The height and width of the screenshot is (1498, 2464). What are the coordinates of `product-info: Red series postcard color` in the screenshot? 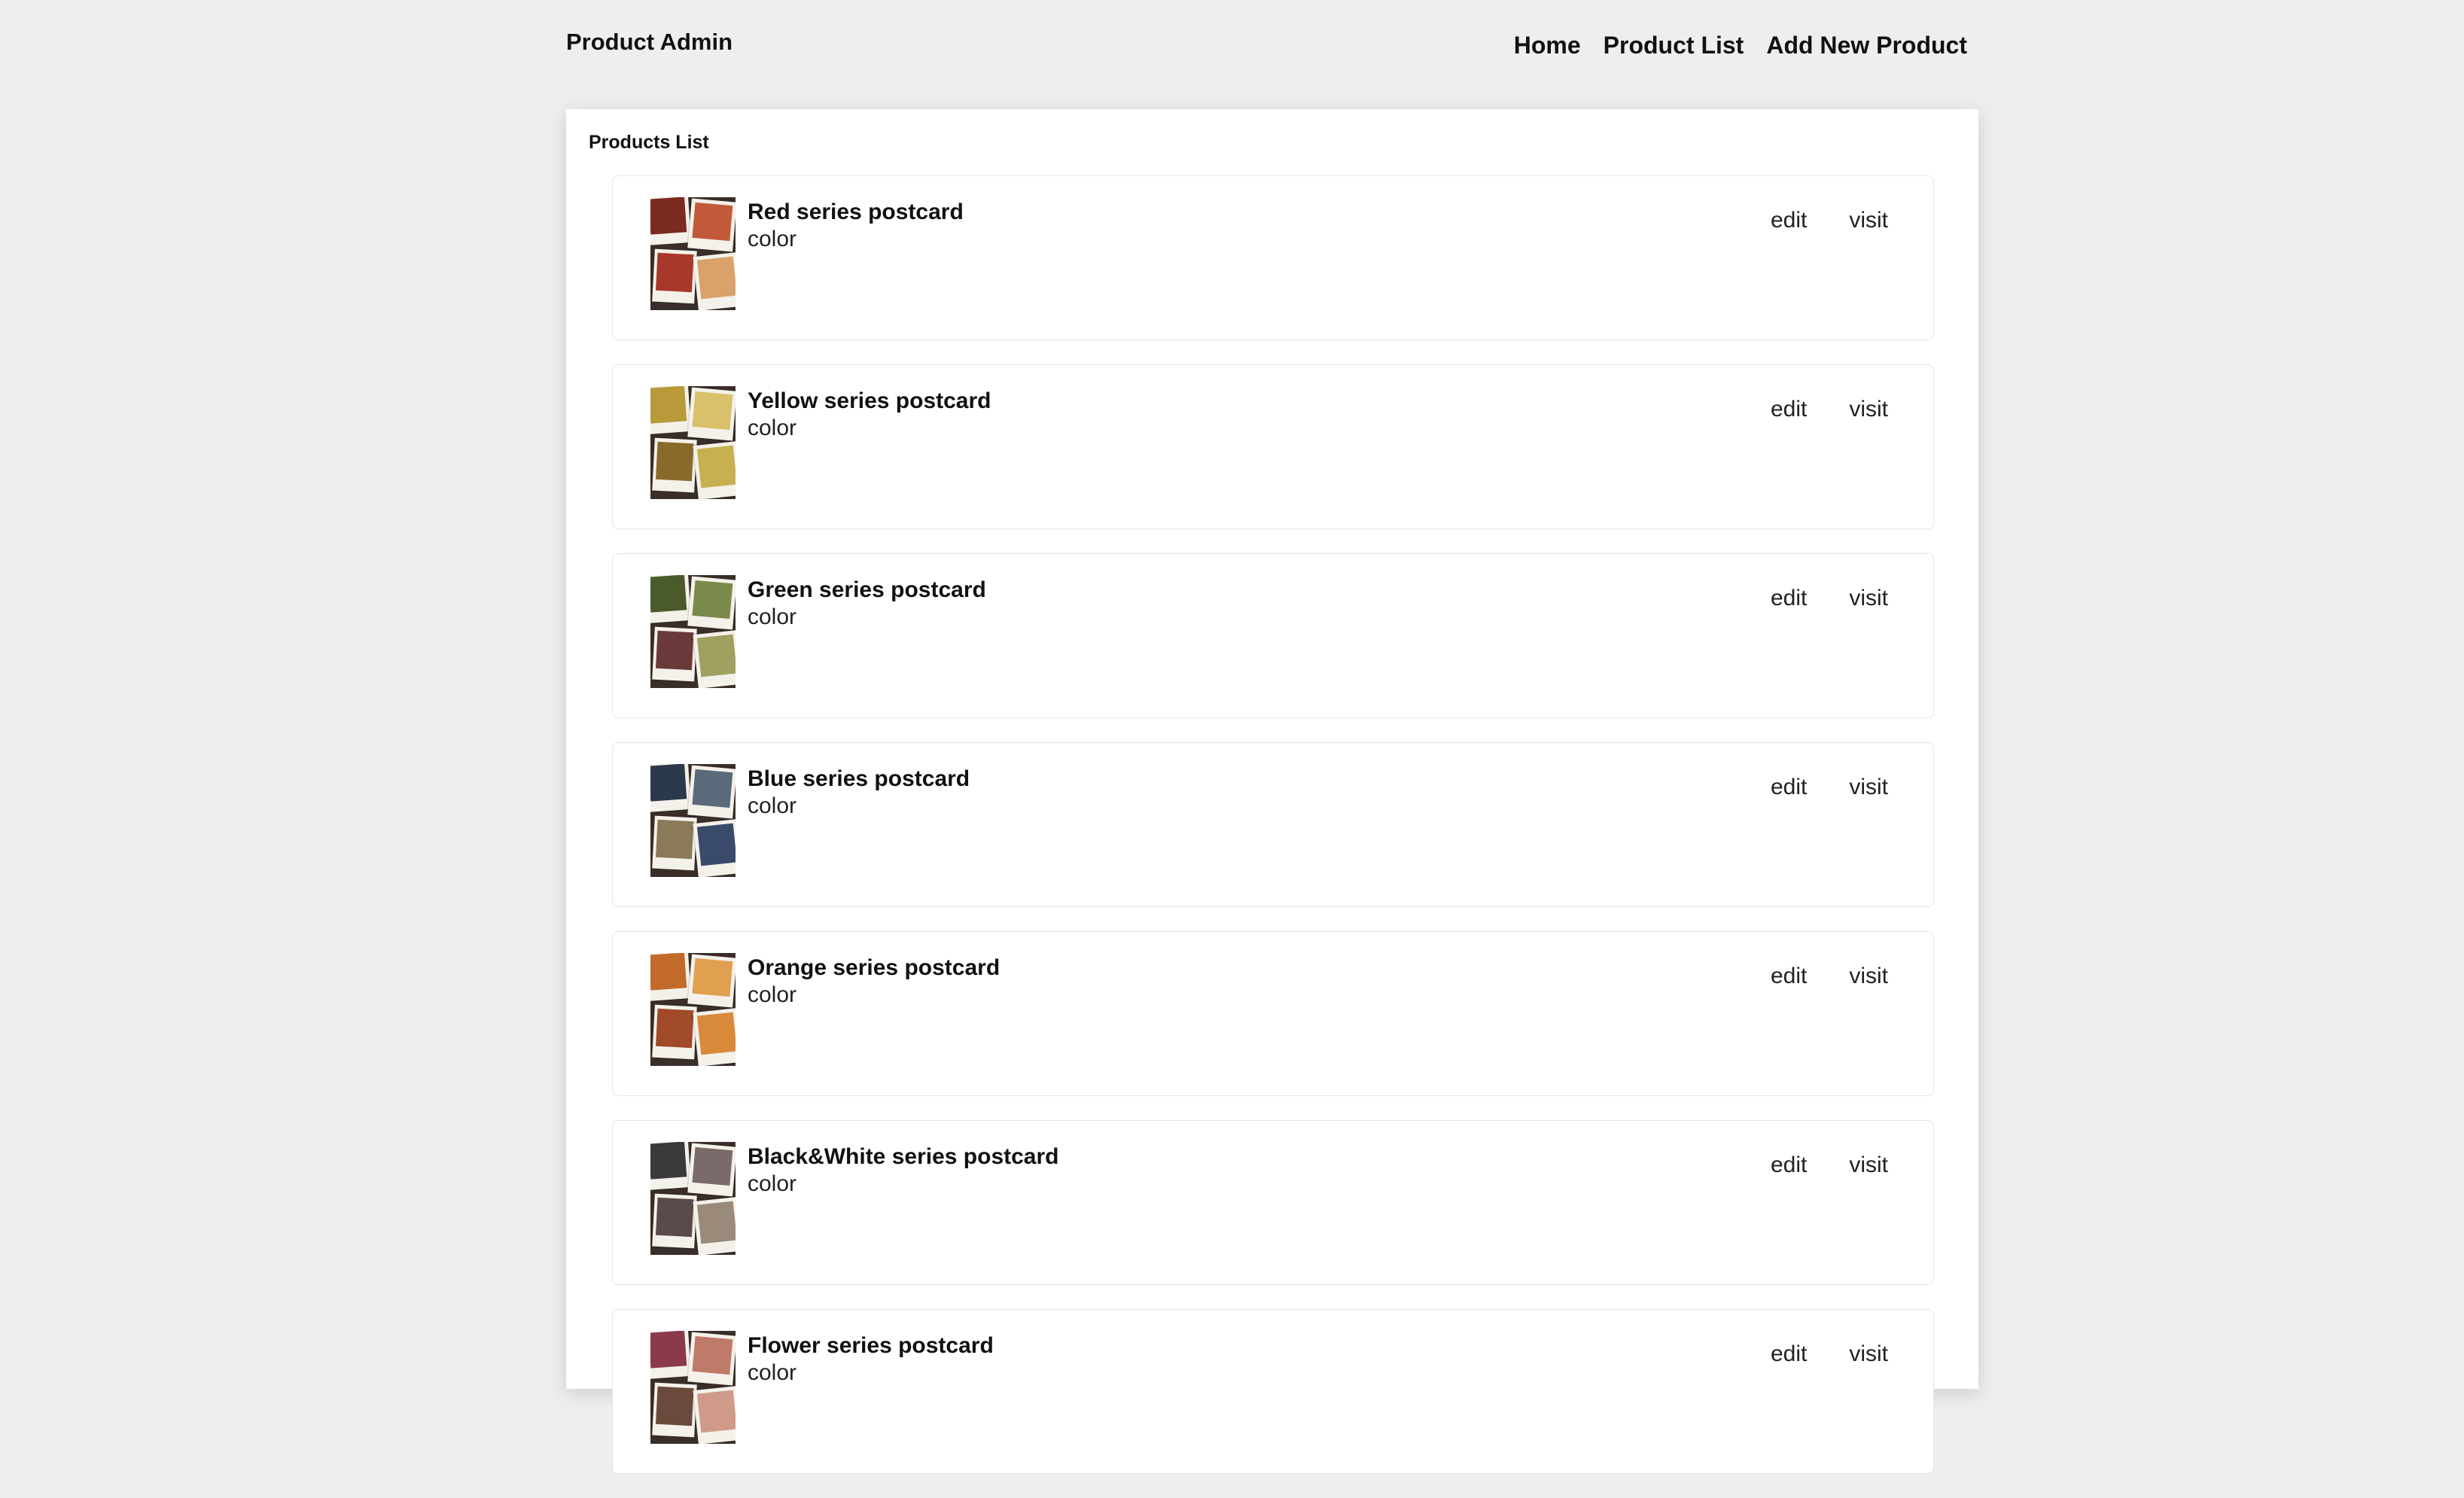 It's located at (856, 226).